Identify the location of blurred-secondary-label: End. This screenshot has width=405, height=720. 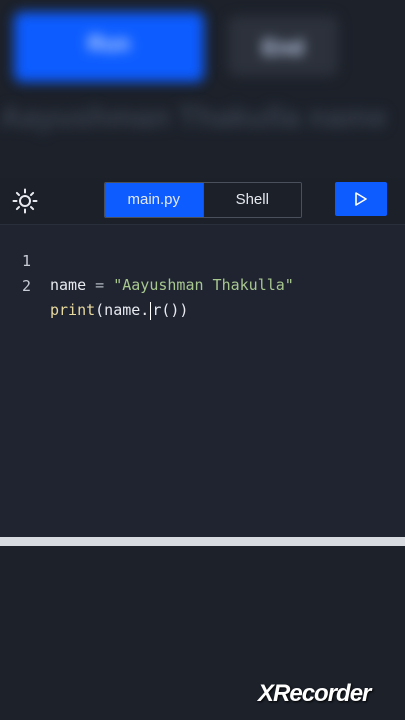
(283, 47).